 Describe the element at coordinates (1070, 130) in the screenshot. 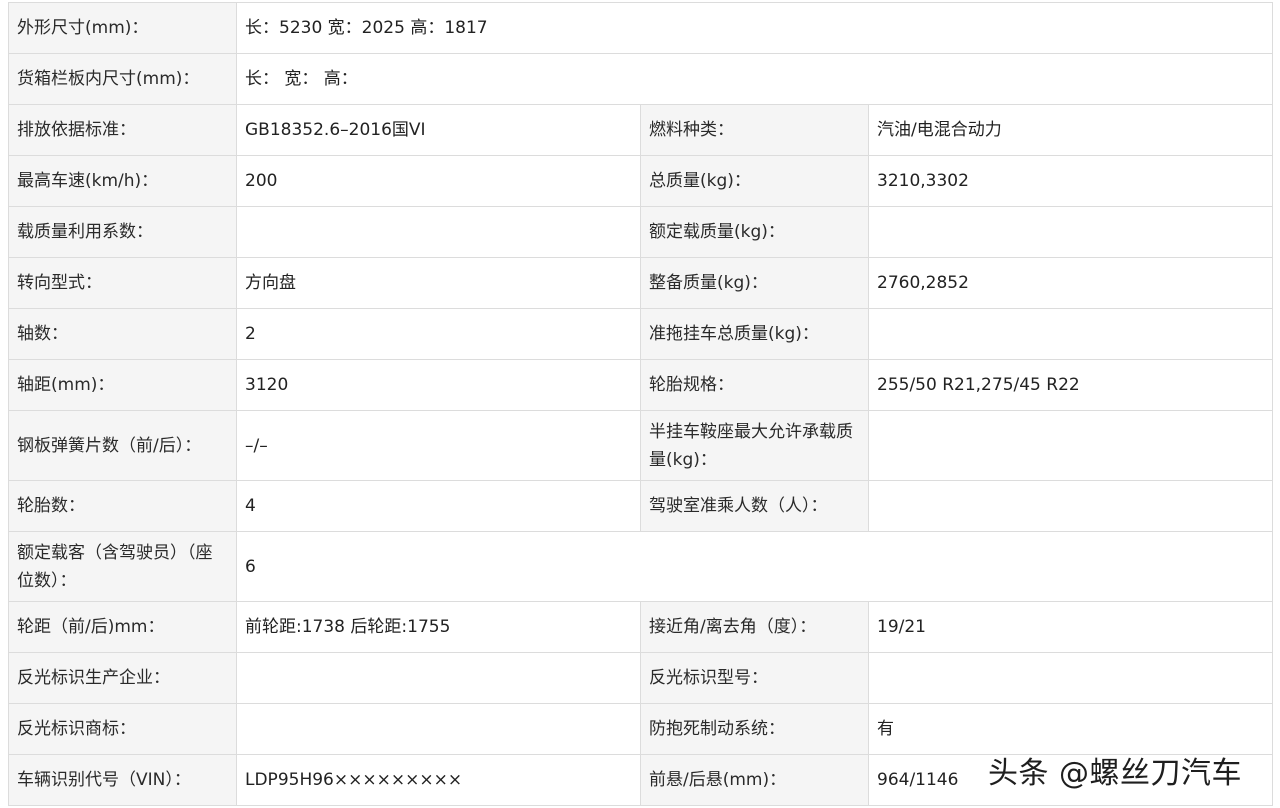

I see `field-value: 汽油/电混合动力` at that location.